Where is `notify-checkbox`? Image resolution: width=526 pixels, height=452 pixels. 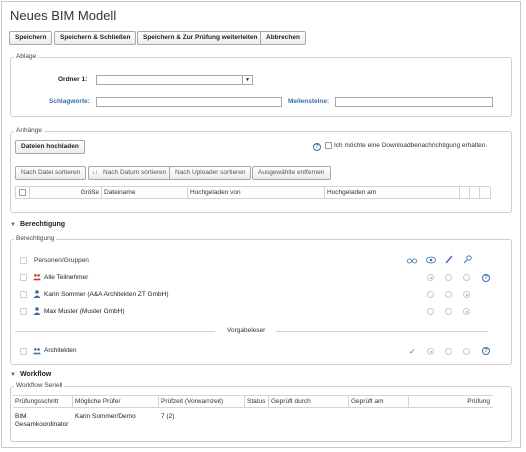 notify-checkbox is located at coordinates (328, 145).